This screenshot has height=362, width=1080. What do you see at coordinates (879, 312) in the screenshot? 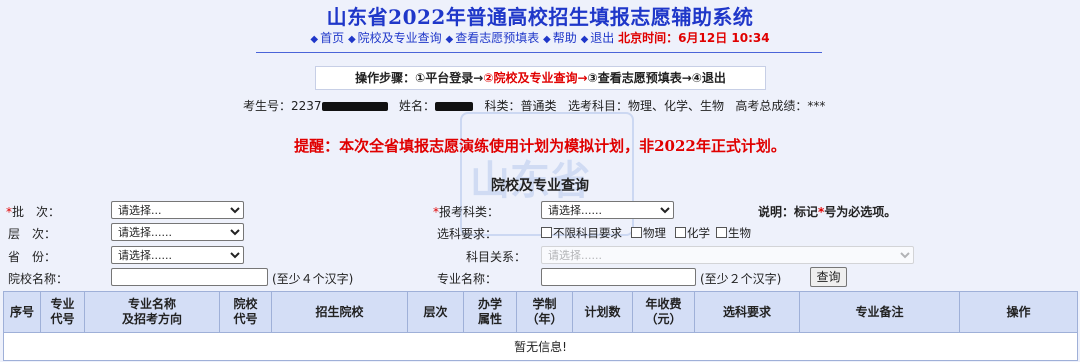
I see `column-header: 专业备注` at bounding box center [879, 312].